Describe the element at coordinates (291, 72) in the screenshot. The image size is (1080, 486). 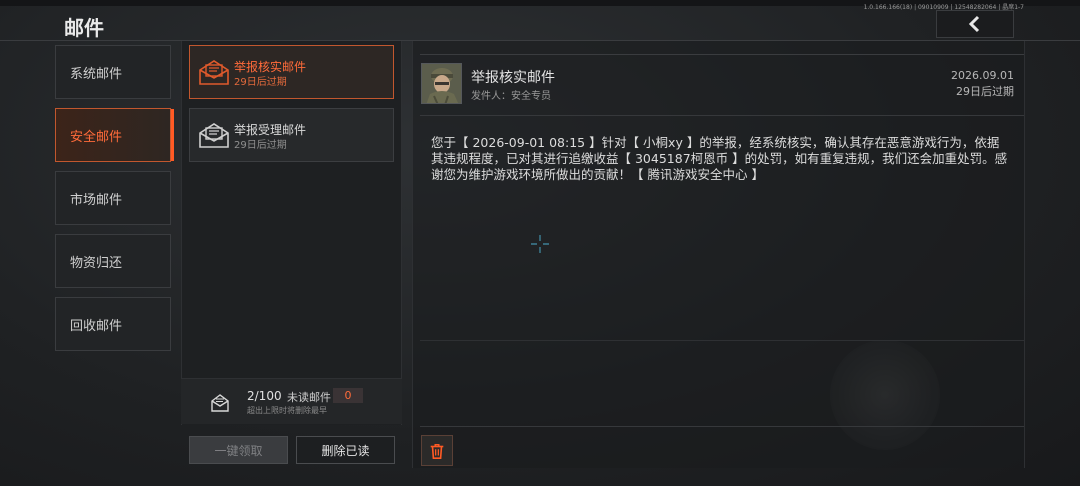
I see `mail-item-report-verified: 举报核实邮件 29日后过期` at that location.